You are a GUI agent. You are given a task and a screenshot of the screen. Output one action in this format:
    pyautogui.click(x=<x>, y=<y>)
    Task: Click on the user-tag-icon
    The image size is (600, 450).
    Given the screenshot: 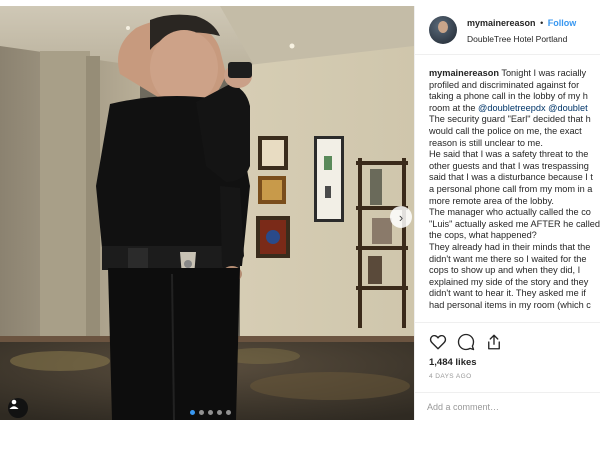 What is the action you would take?
    pyautogui.click(x=18, y=408)
    